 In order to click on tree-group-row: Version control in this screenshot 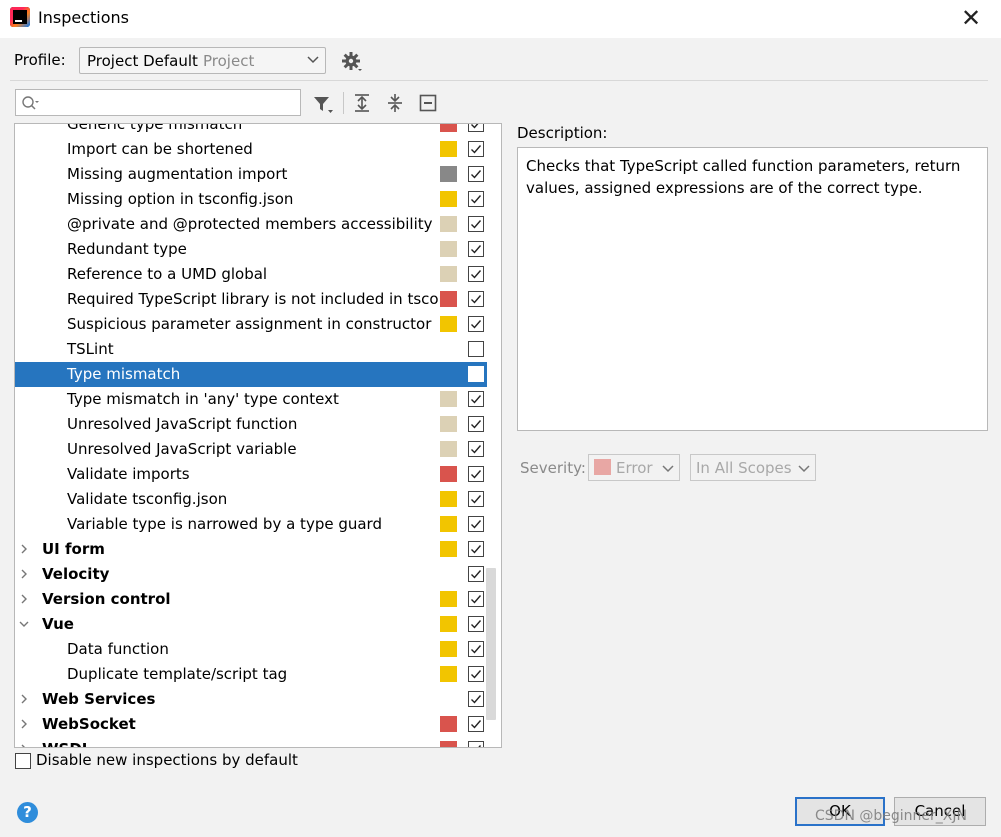, I will do `click(251, 599)`.